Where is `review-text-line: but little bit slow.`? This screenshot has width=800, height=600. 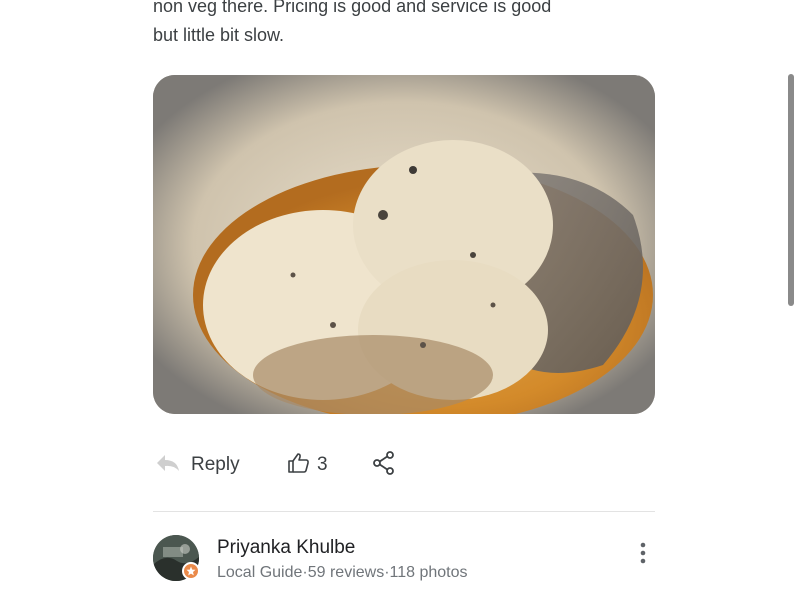 review-text-line: but little bit slow. is located at coordinates (219, 35).